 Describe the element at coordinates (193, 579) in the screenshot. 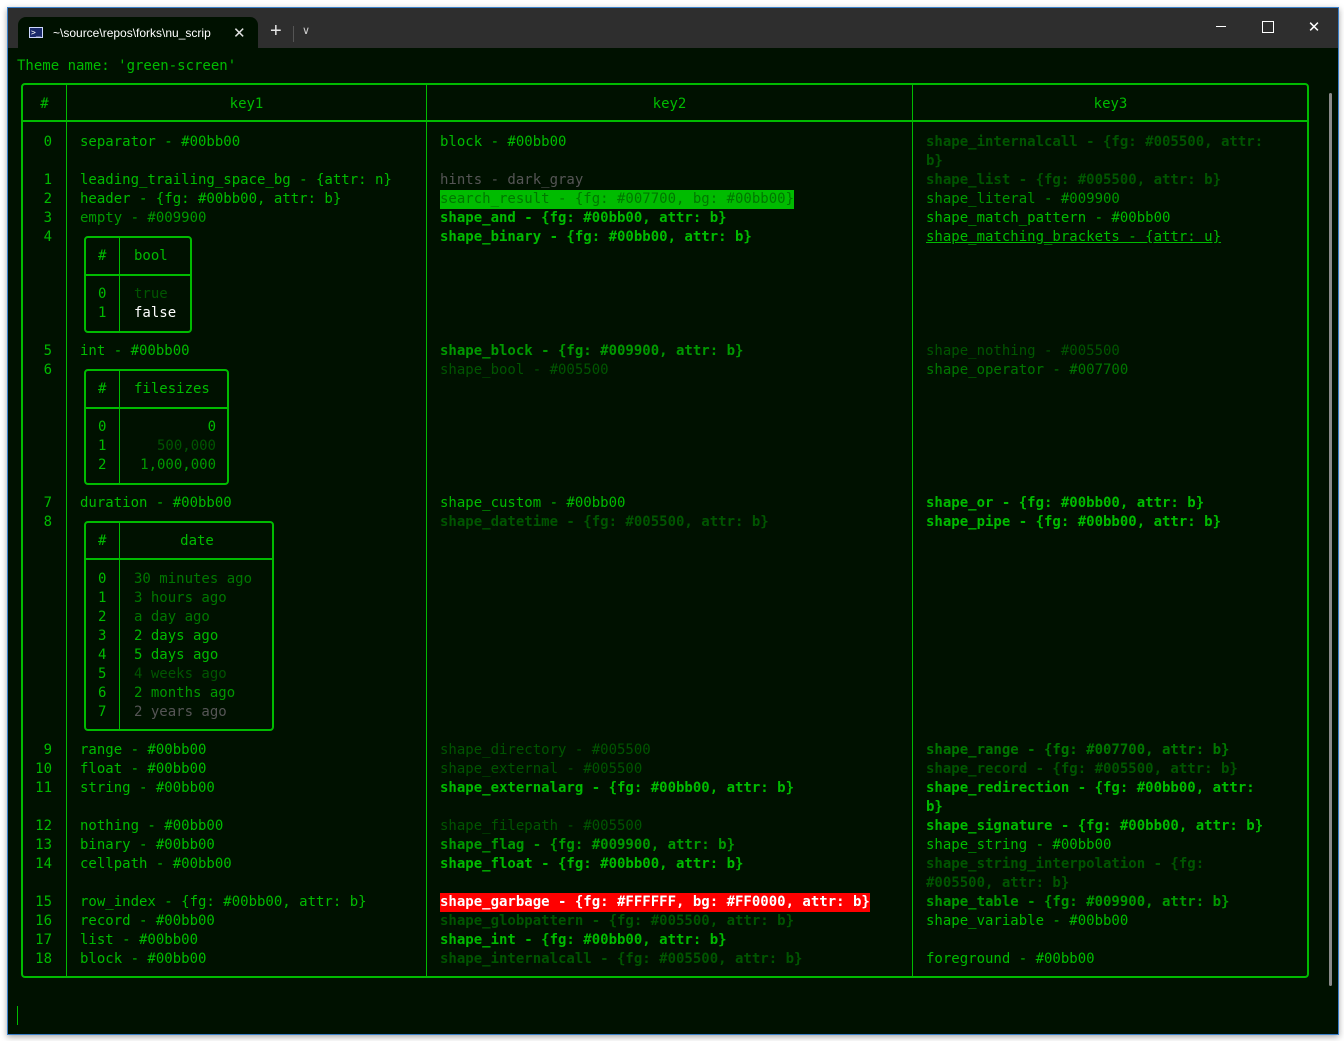

I see `date-value: 30 minutes ago` at that location.